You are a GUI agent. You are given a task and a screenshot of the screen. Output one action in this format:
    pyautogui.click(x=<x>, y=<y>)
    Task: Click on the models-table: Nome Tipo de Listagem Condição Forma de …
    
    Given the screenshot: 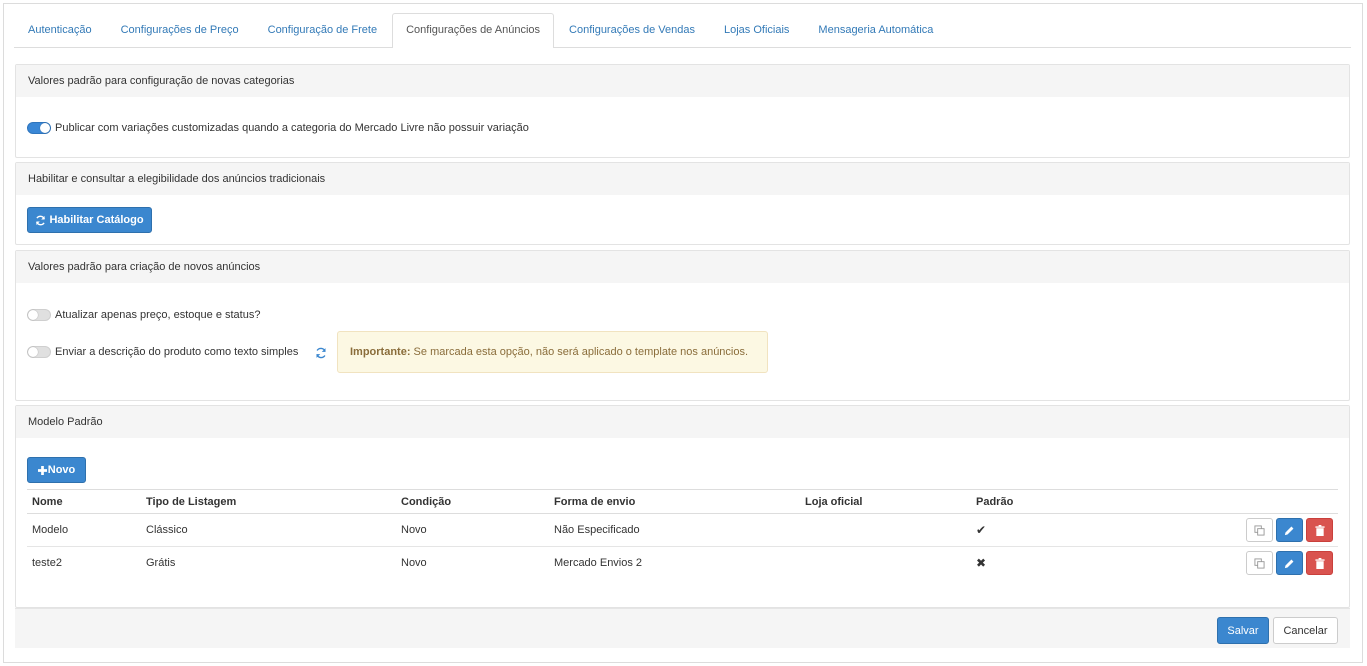 What is the action you would take?
    pyautogui.click(x=682, y=534)
    